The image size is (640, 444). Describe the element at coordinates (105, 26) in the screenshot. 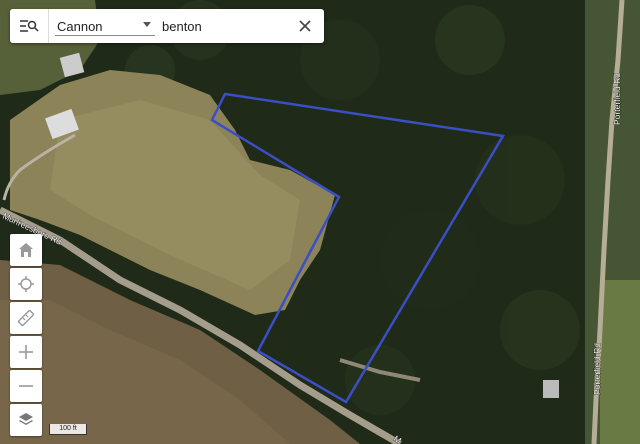

I see `county-select: Cannon` at that location.